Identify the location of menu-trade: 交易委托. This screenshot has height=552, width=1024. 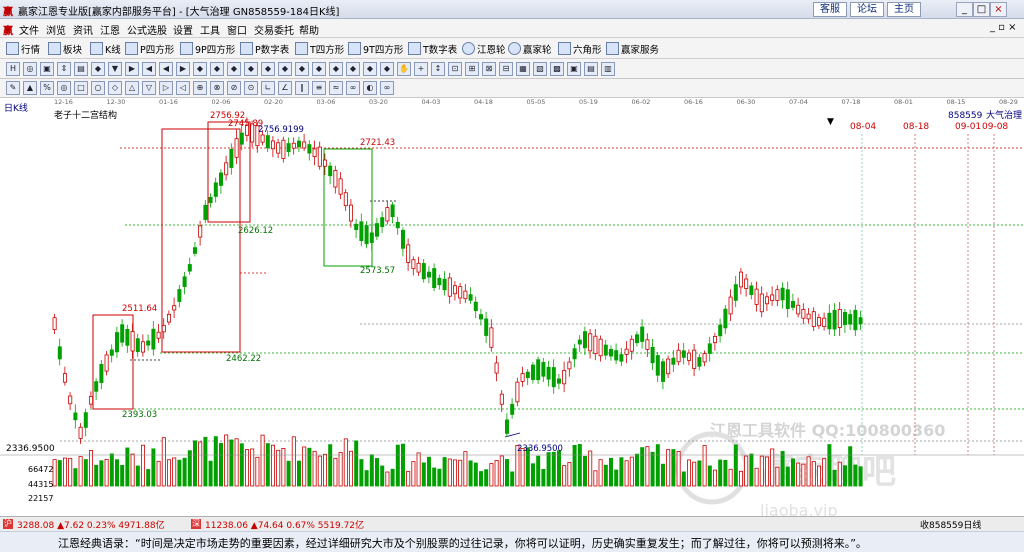
(274, 29).